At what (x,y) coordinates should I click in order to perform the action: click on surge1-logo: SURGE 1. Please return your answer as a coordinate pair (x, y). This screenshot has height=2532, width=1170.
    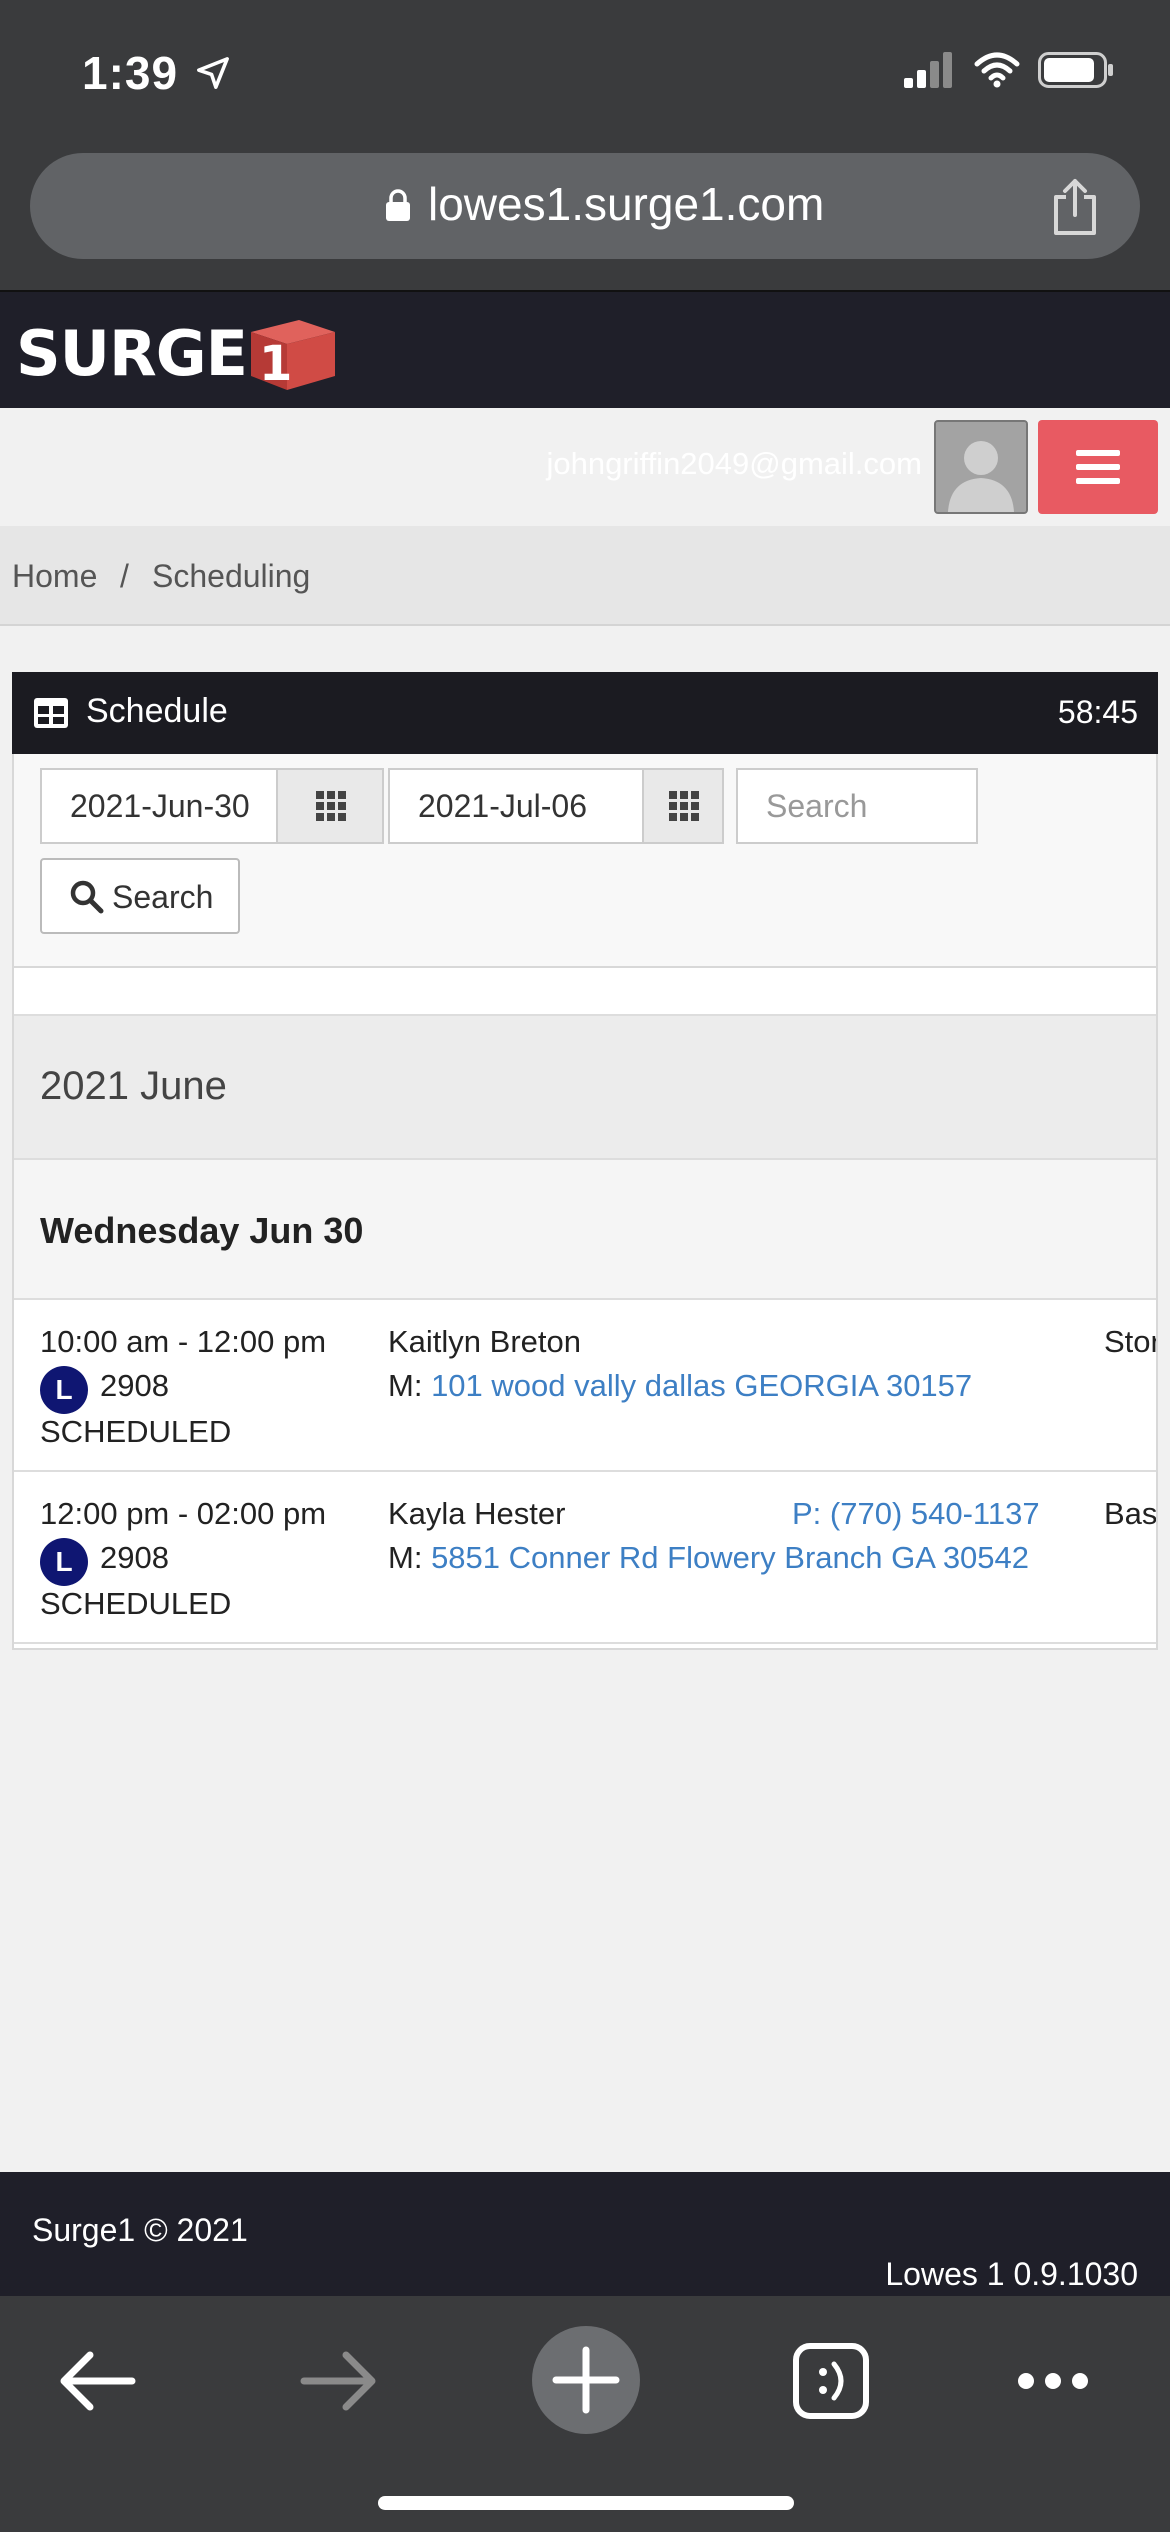
    Looking at the image, I should click on (177, 353).